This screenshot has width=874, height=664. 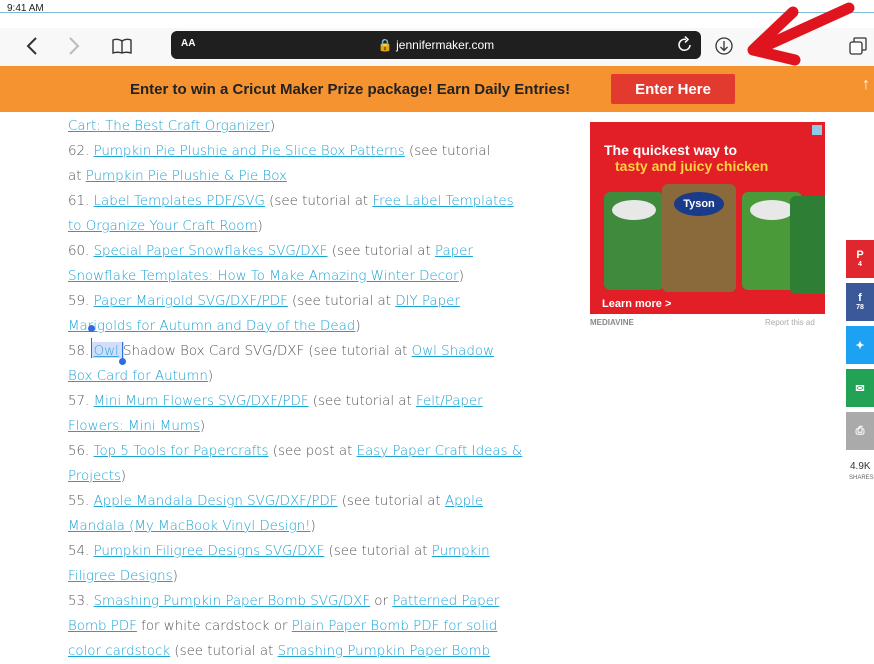 I want to click on ad-headline-line1: The quickest way to, so click(x=671, y=150).